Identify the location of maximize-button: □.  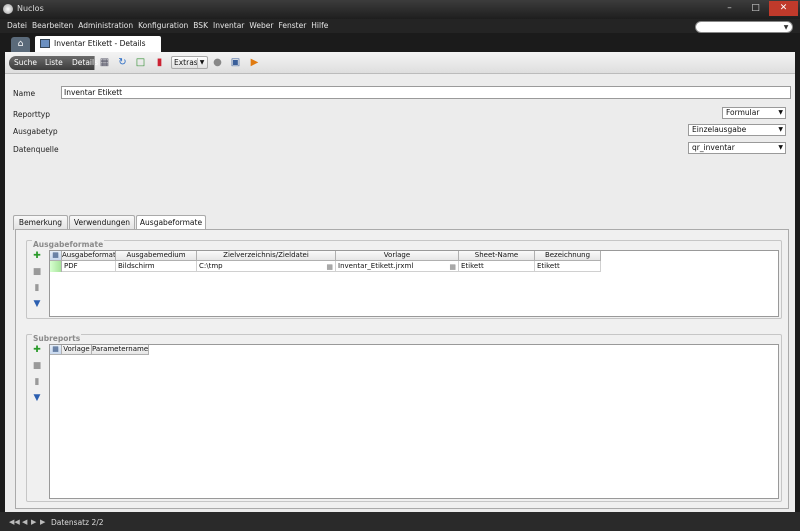
(755, 8).